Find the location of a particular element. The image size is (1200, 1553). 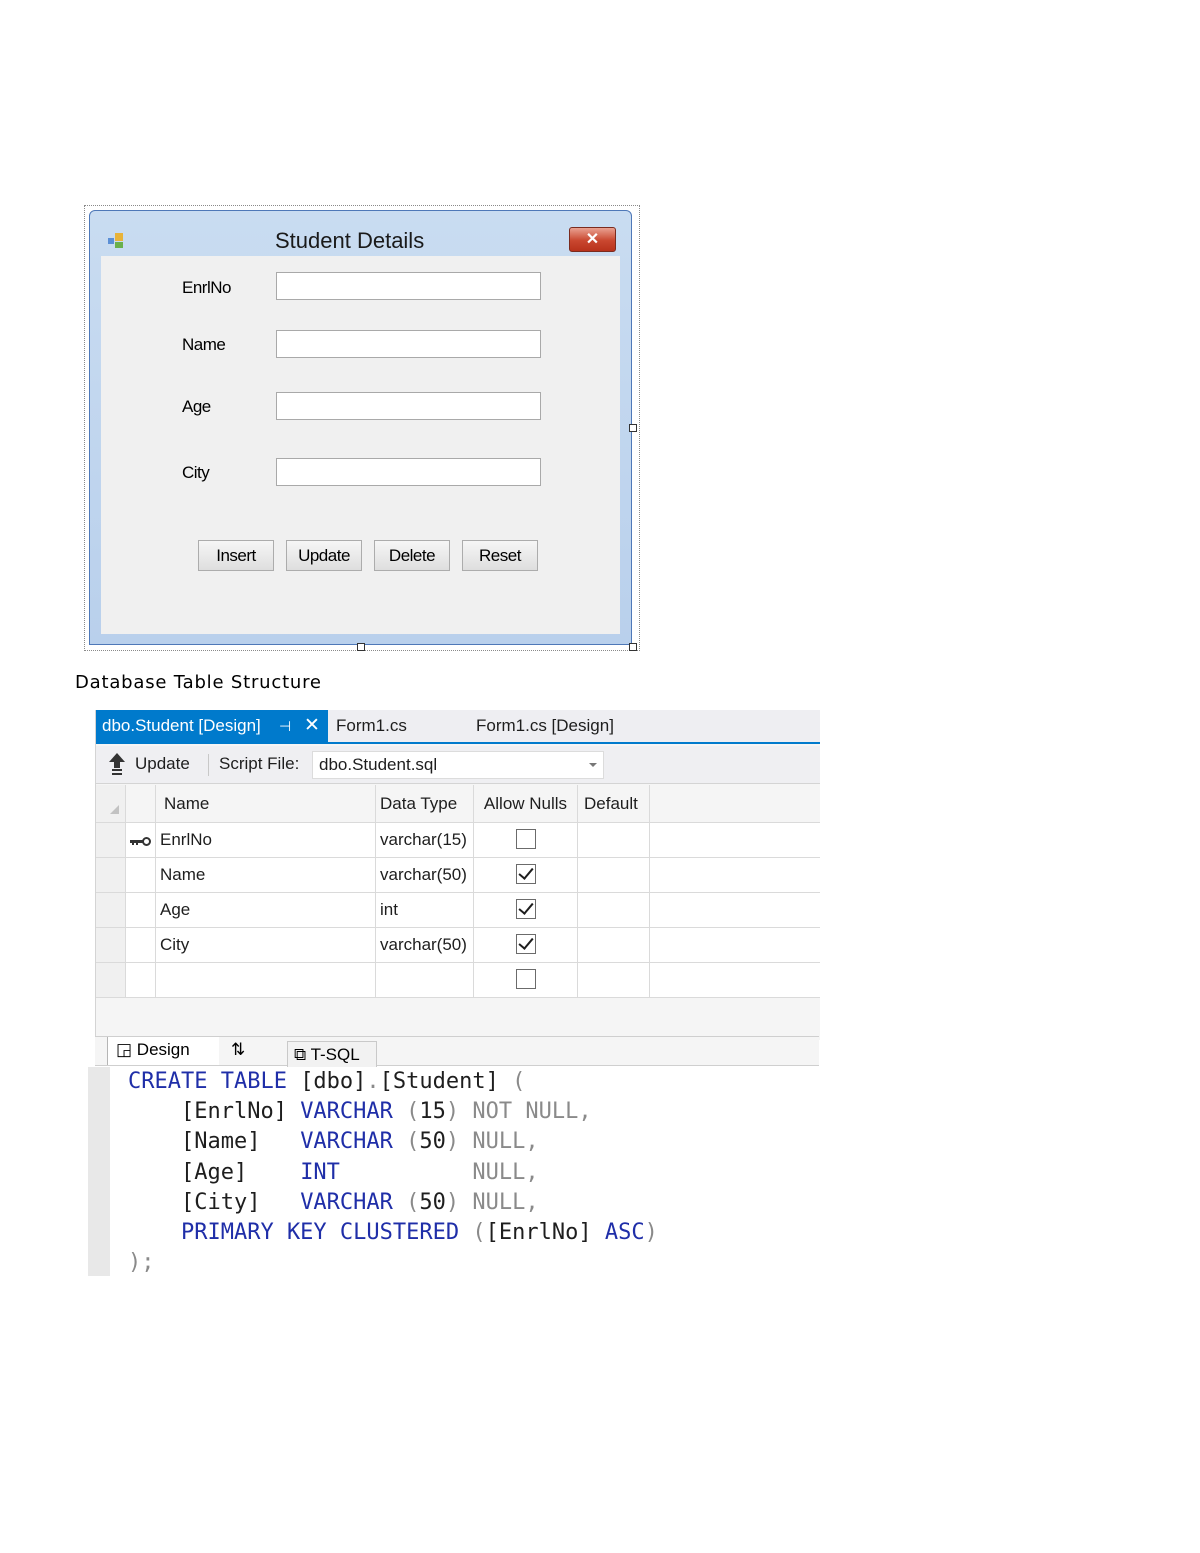

tab-form1-cs: Form1.cs is located at coordinates (371, 726).